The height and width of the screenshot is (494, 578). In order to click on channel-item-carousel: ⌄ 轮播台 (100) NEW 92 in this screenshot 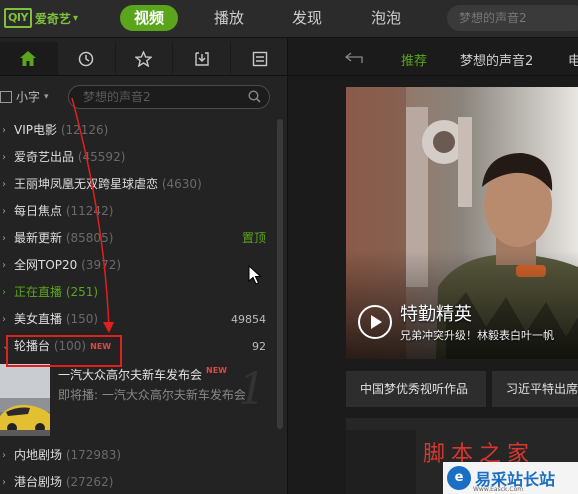, I will do `click(136, 346)`.